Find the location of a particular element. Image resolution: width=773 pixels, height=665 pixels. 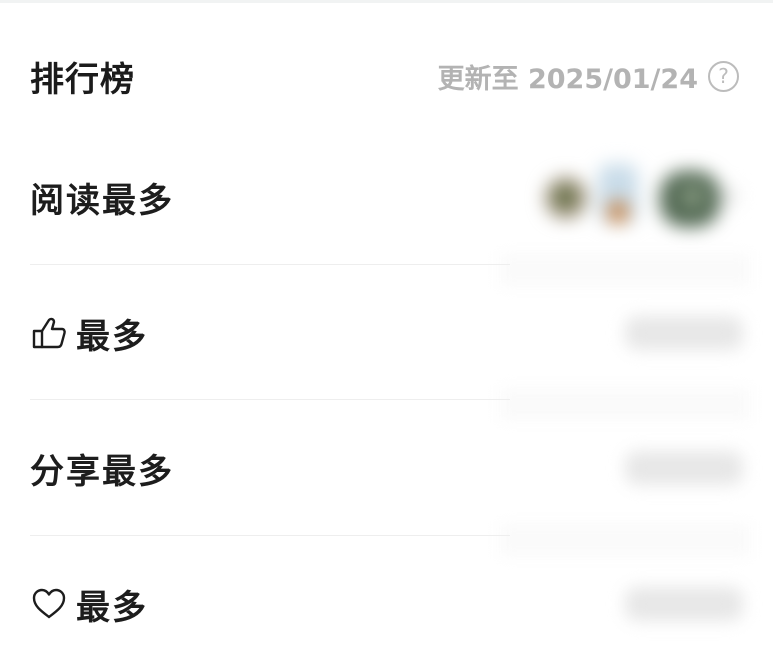

header: 排行榜 更新至 2025/01/24 ? is located at coordinates (384, 76).